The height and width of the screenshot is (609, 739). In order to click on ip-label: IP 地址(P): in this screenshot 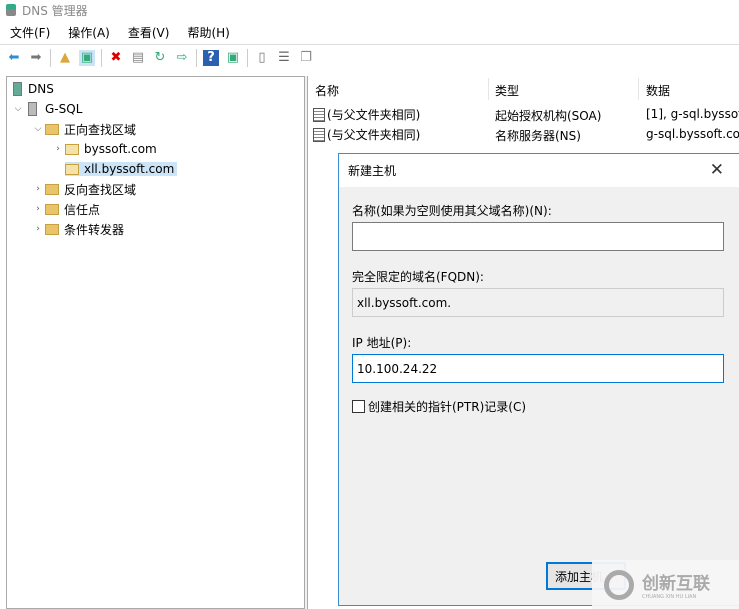, I will do `click(382, 343)`.